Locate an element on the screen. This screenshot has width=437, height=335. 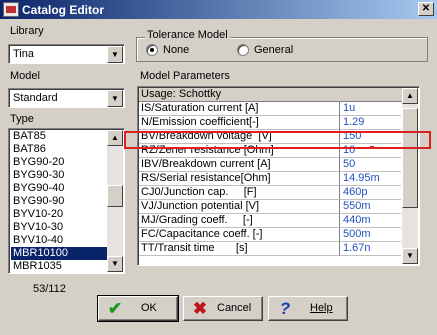
param-name: IS/Saturation current [A] is located at coordinates (239, 109).